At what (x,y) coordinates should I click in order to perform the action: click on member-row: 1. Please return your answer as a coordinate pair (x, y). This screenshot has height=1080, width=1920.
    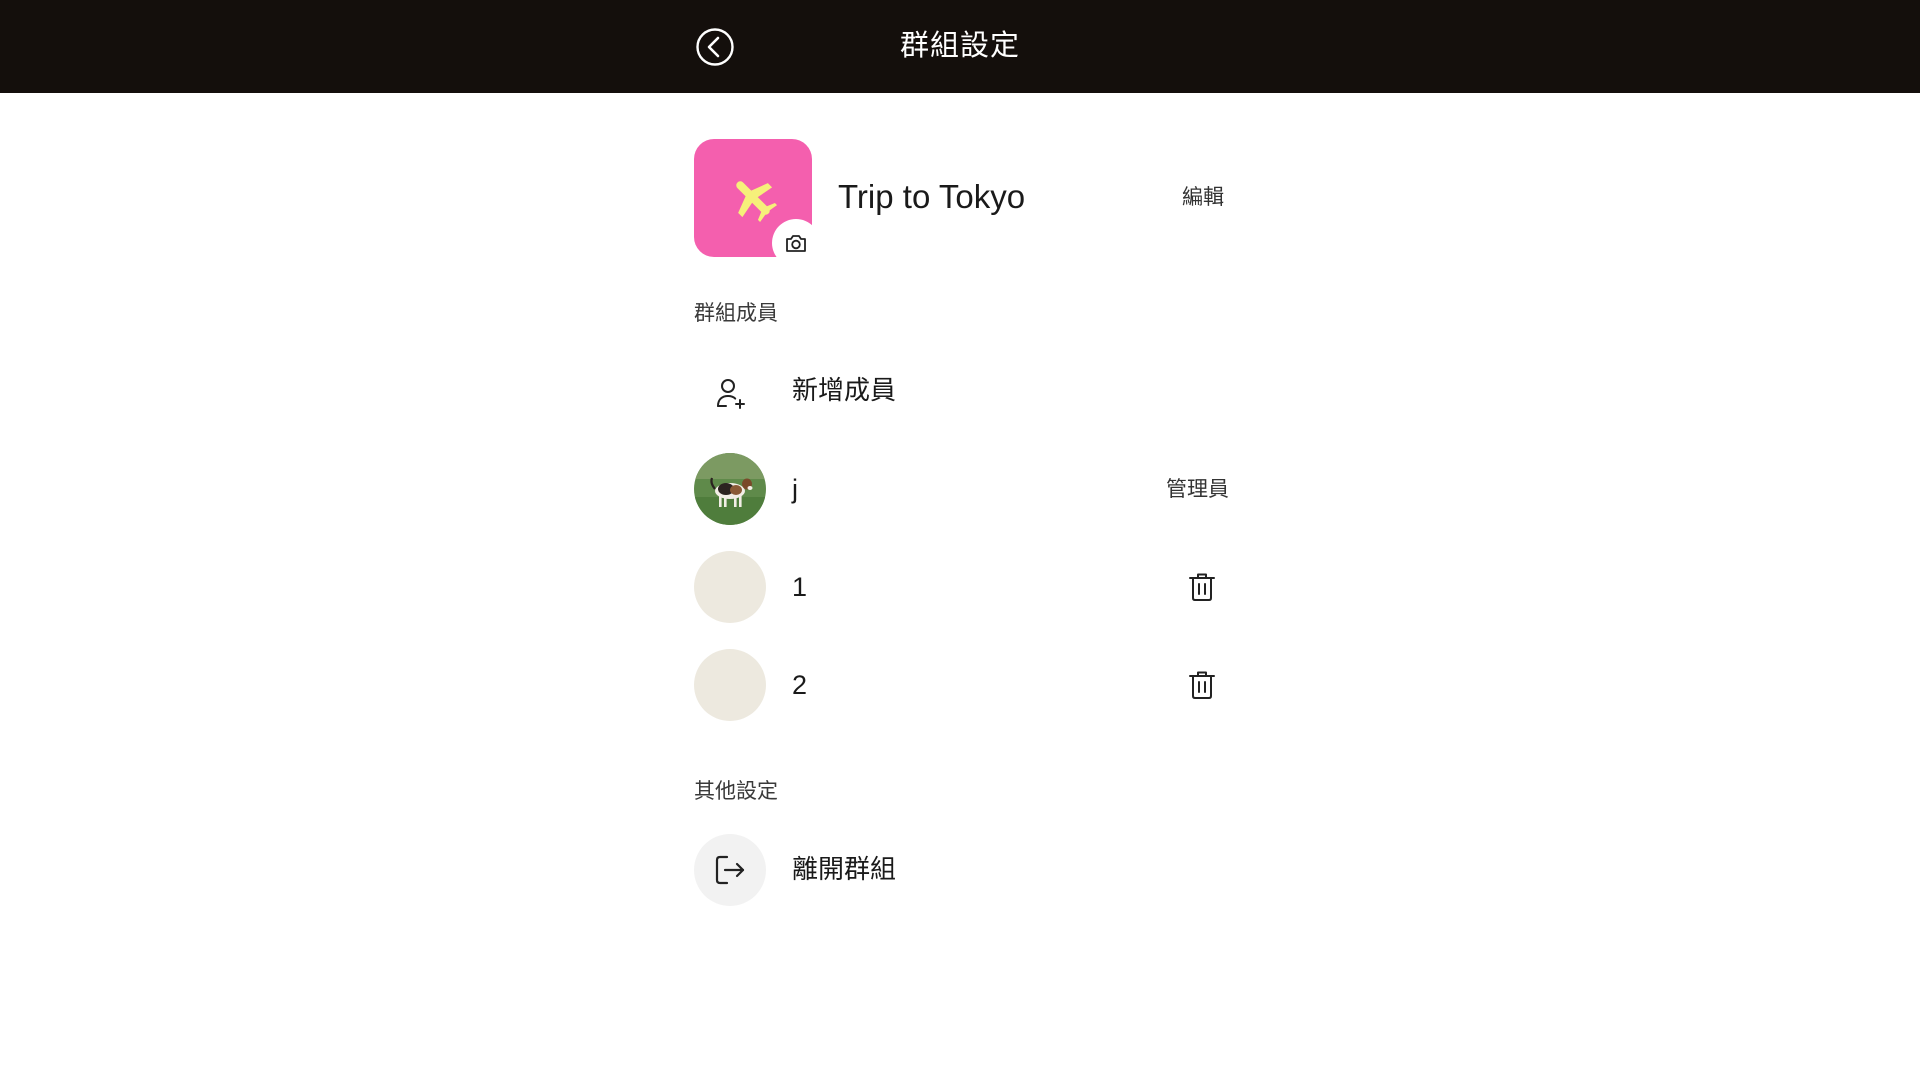
    Looking at the image, I should click on (964, 587).